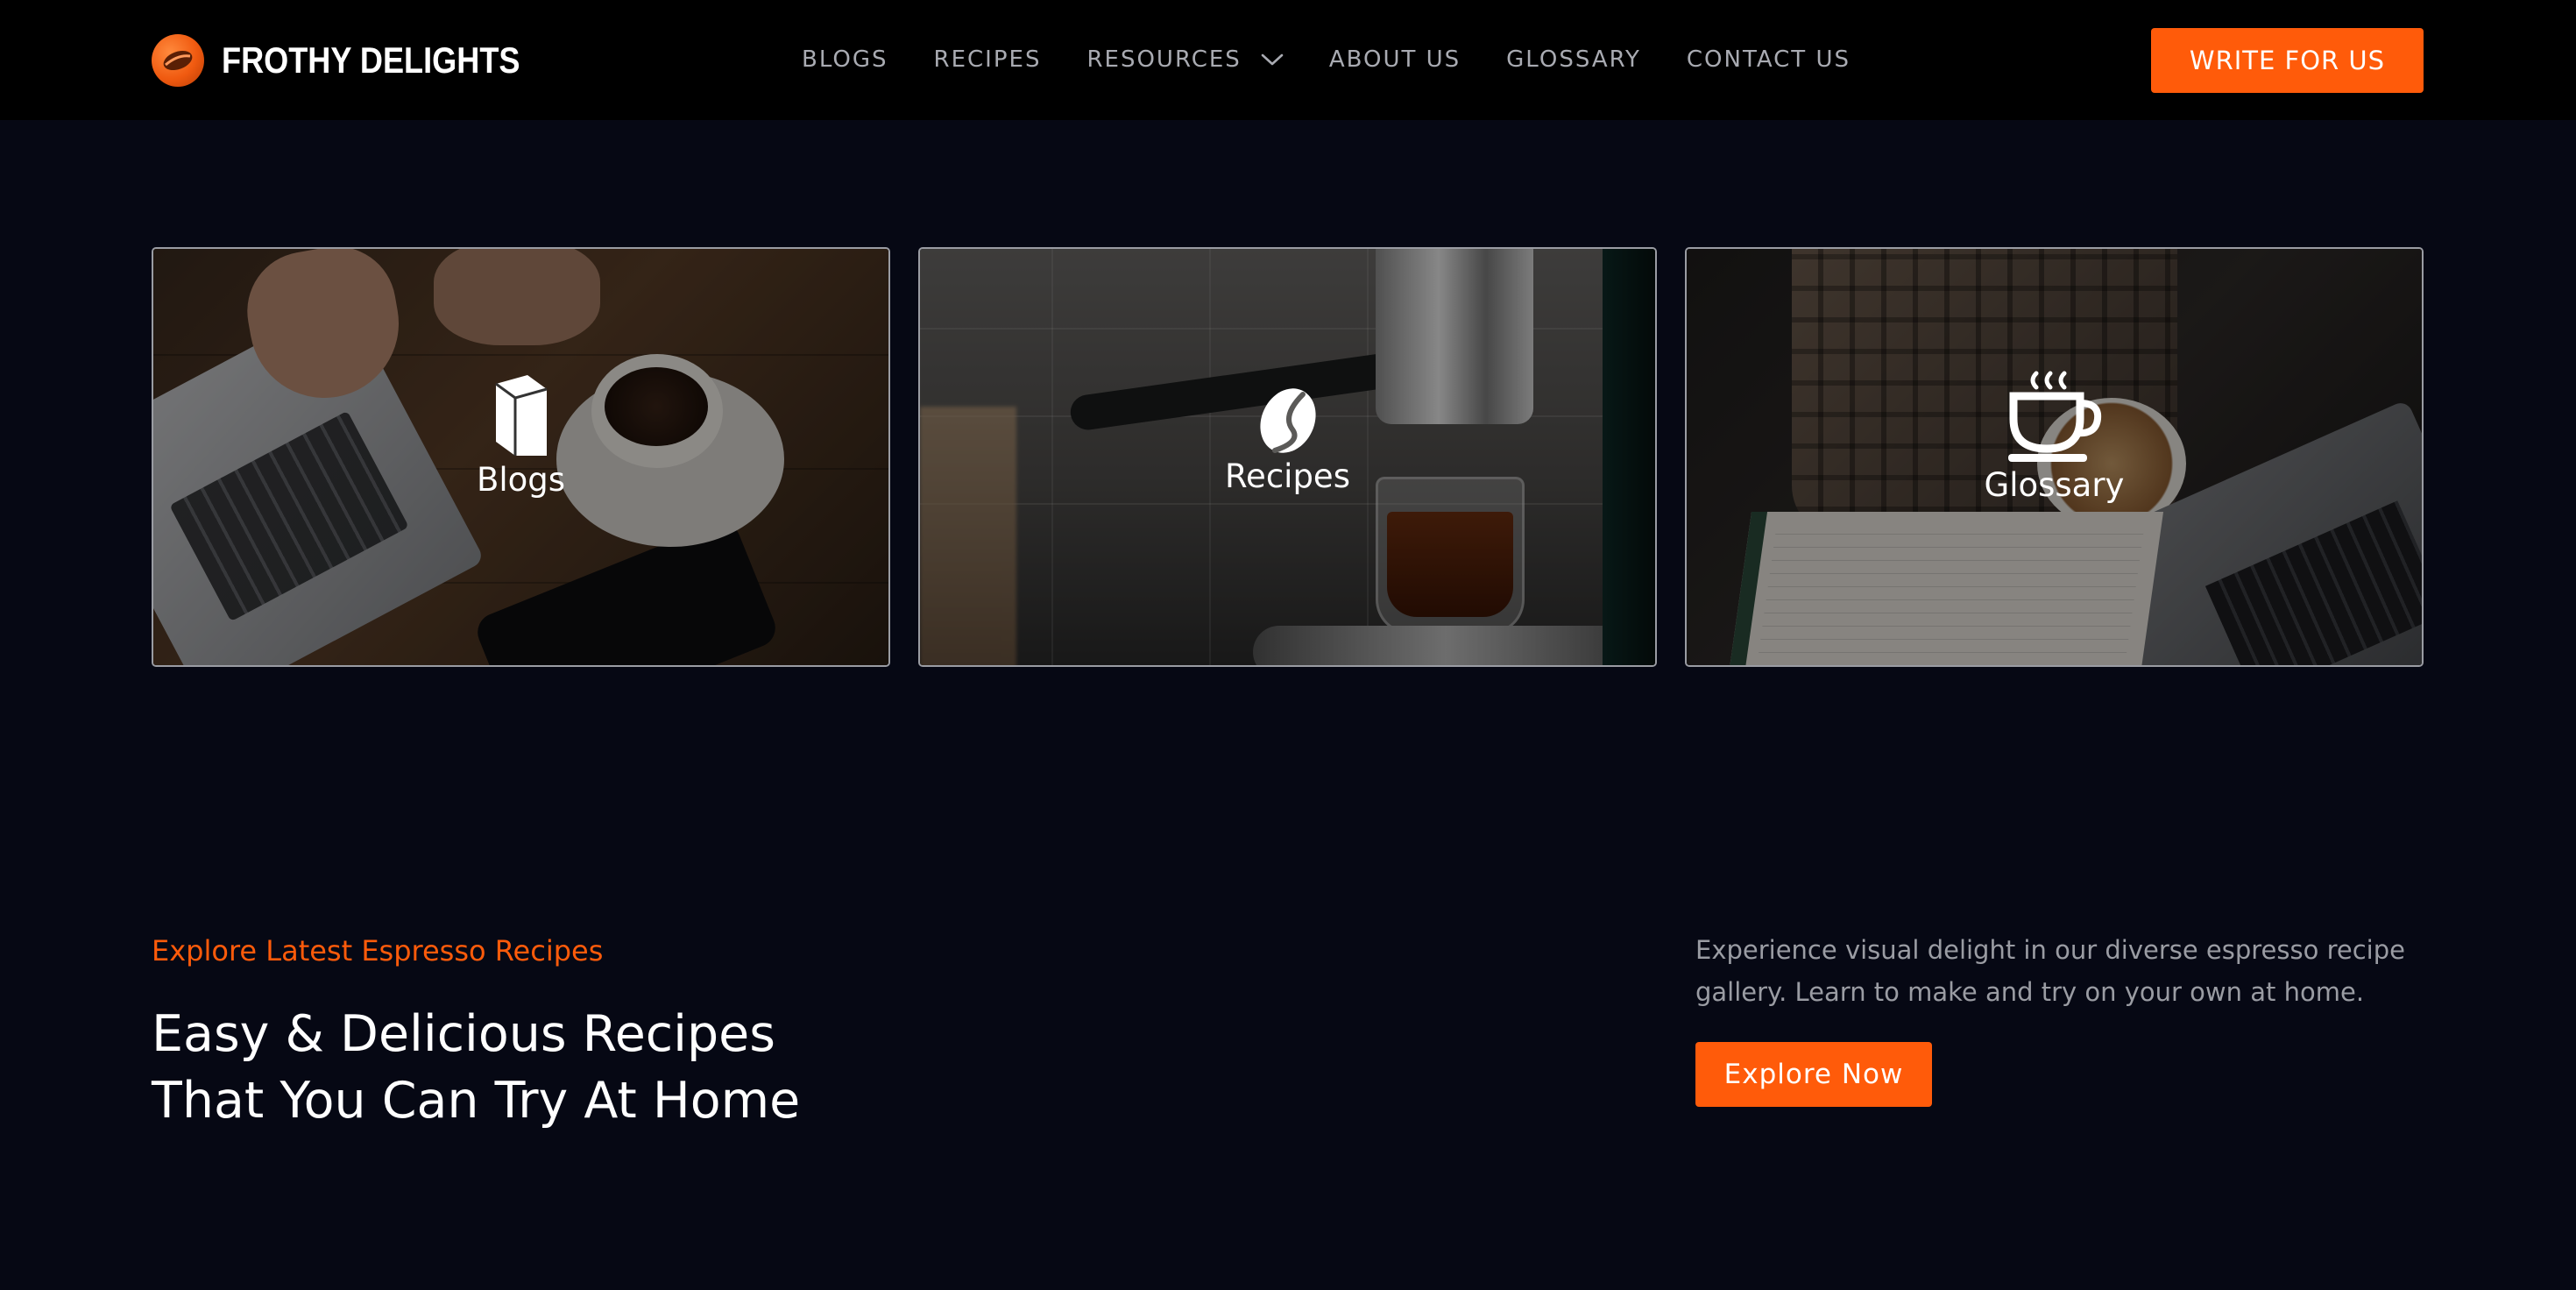 The width and height of the screenshot is (2576, 1290). I want to click on section-eyebrow: Explore Latest Espresso Recipes, so click(378, 951).